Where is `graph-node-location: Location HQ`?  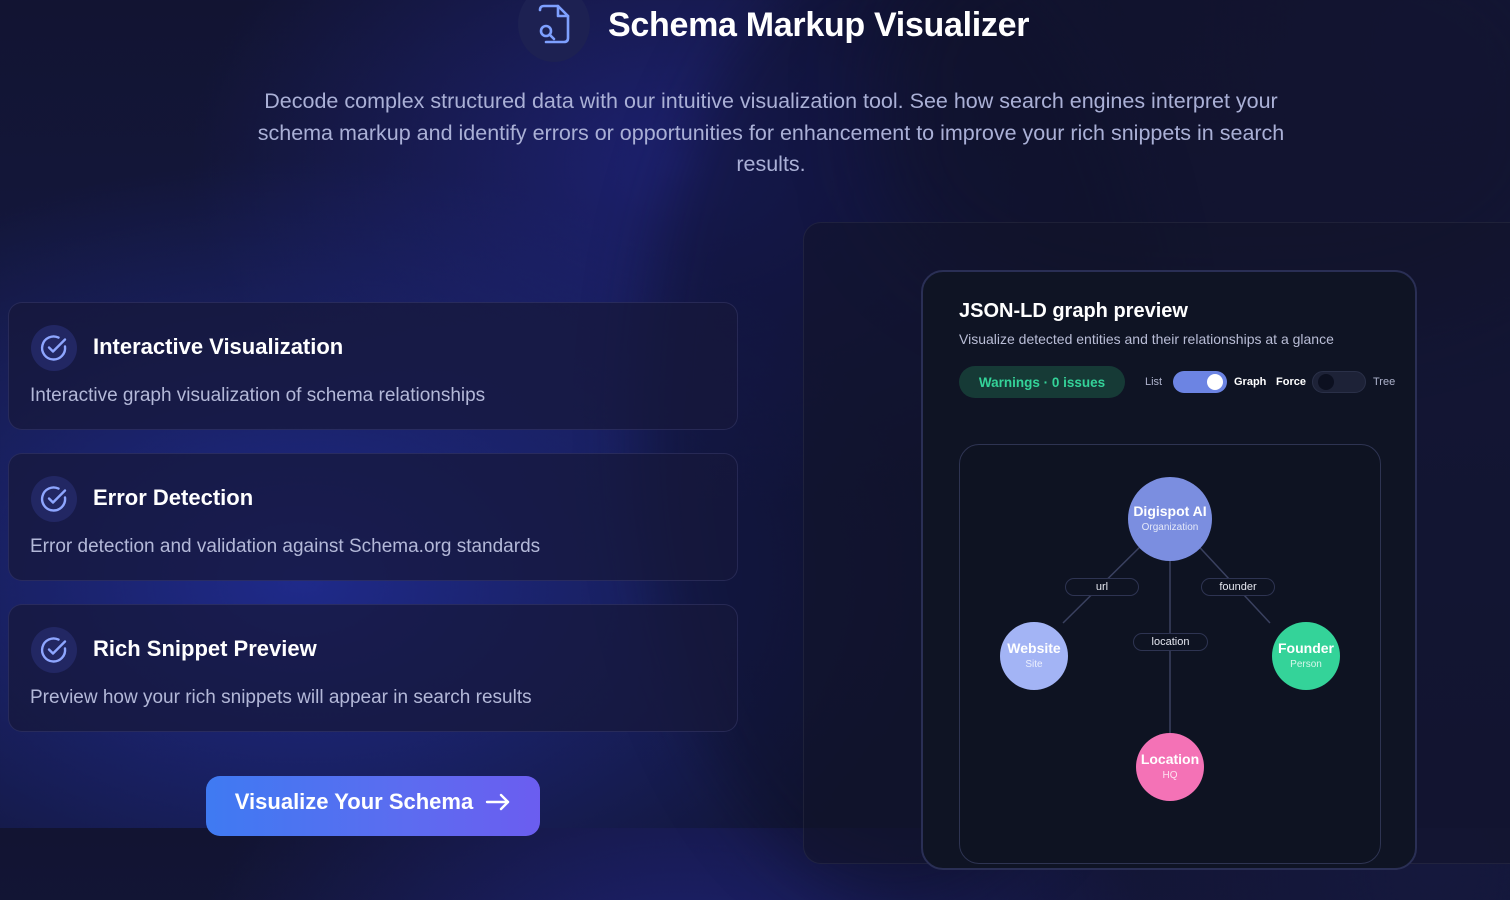 graph-node-location: Location HQ is located at coordinates (1170, 767).